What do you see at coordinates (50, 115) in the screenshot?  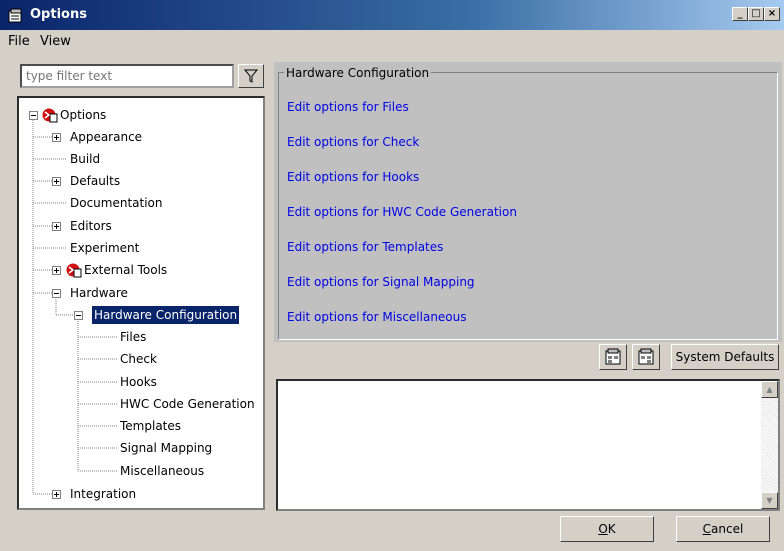 I see `options-root-icon` at bounding box center [50, 115].